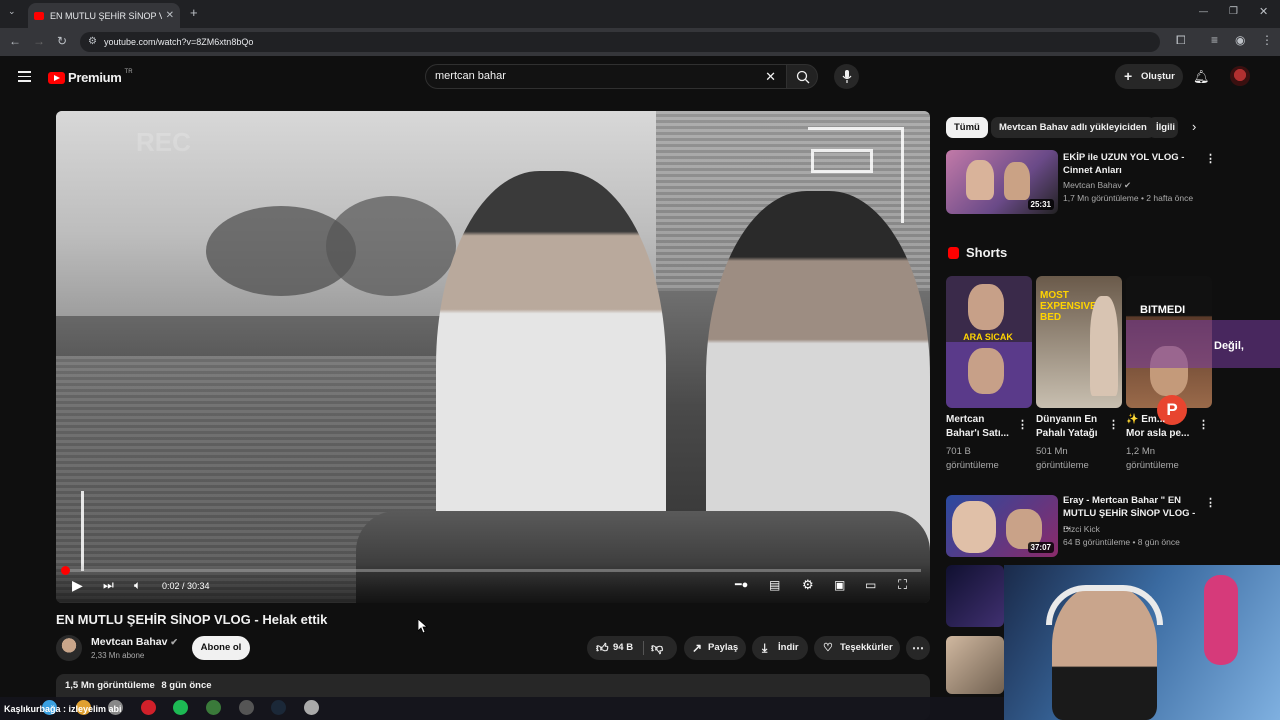 The height and width of the screenshot is (720, 1280). Describe the element at coordinates (1214, 40) in the screenshot. I see `media-icon: ≡` at that location.